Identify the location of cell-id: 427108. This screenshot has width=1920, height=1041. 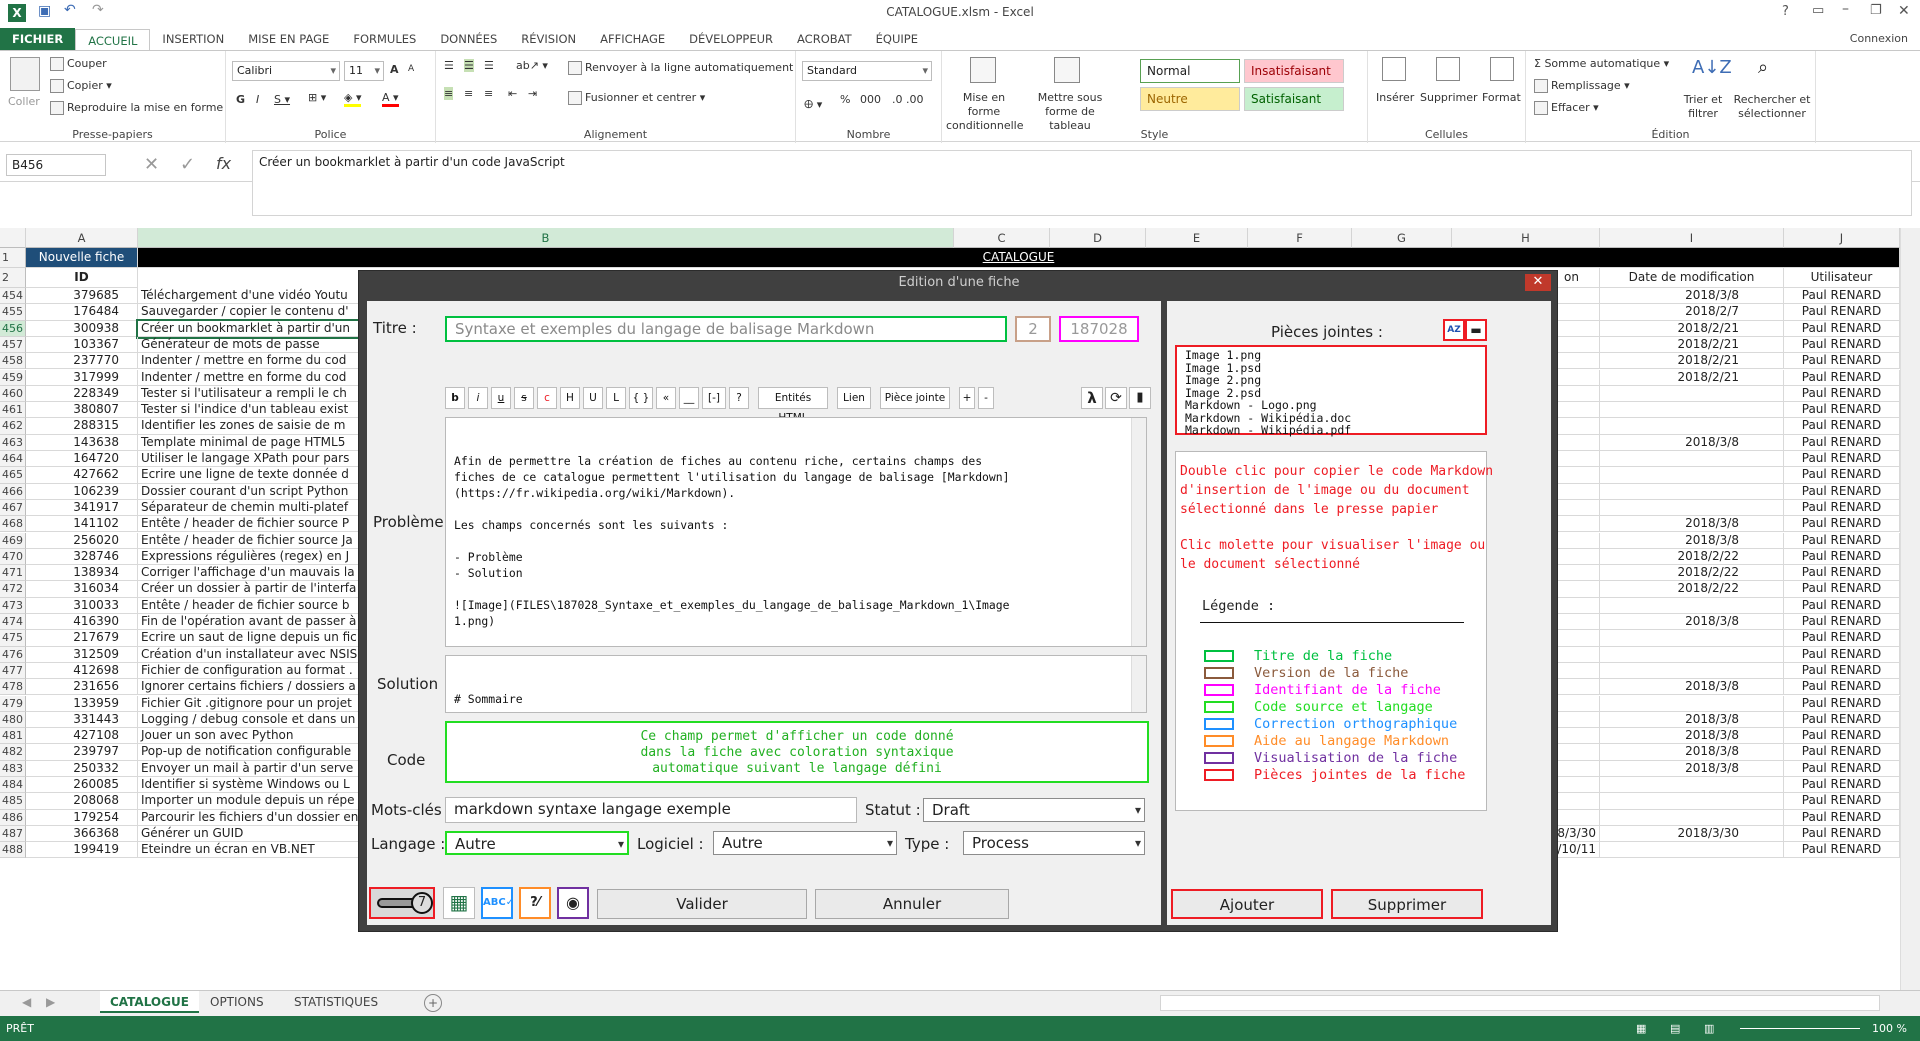
(82, 736).